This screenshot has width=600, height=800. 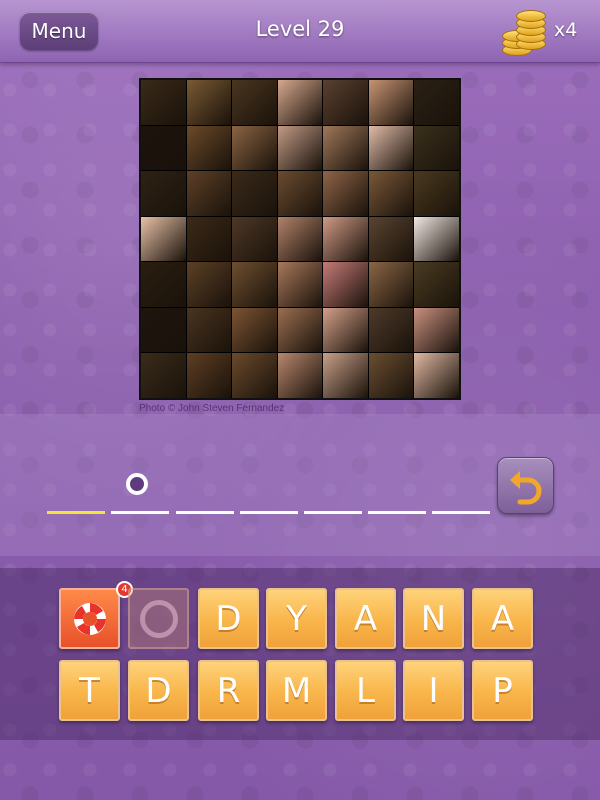 I want to click on letter-tile: L, so click(x=365, y=690).